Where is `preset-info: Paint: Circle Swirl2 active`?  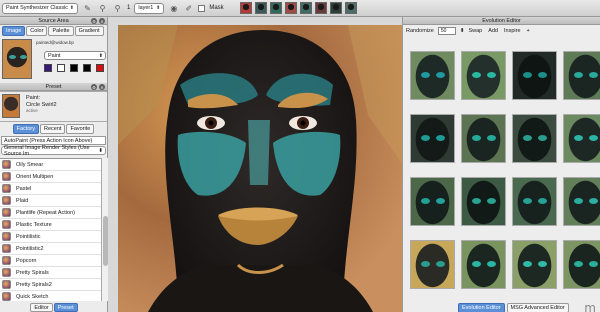
preset-info: Paint: Circle Swirl2 active is located at coordinates (53, 106).